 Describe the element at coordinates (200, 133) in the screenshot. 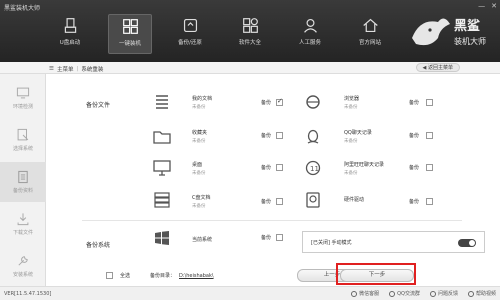

I see `item-favorites-name: 收藏夹` at that location.